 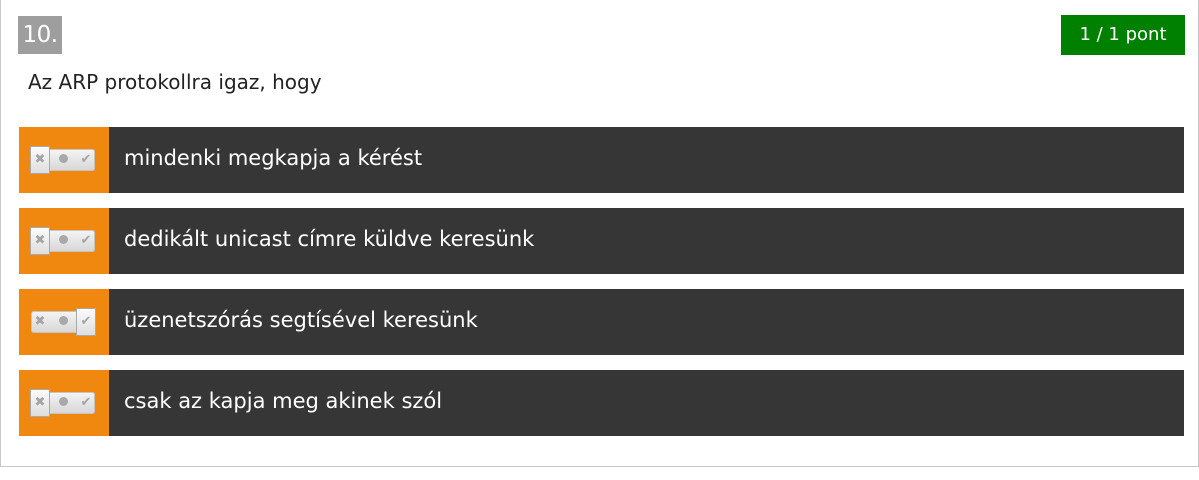 I want to click on question-number: 10., so click(x=40, y=35).